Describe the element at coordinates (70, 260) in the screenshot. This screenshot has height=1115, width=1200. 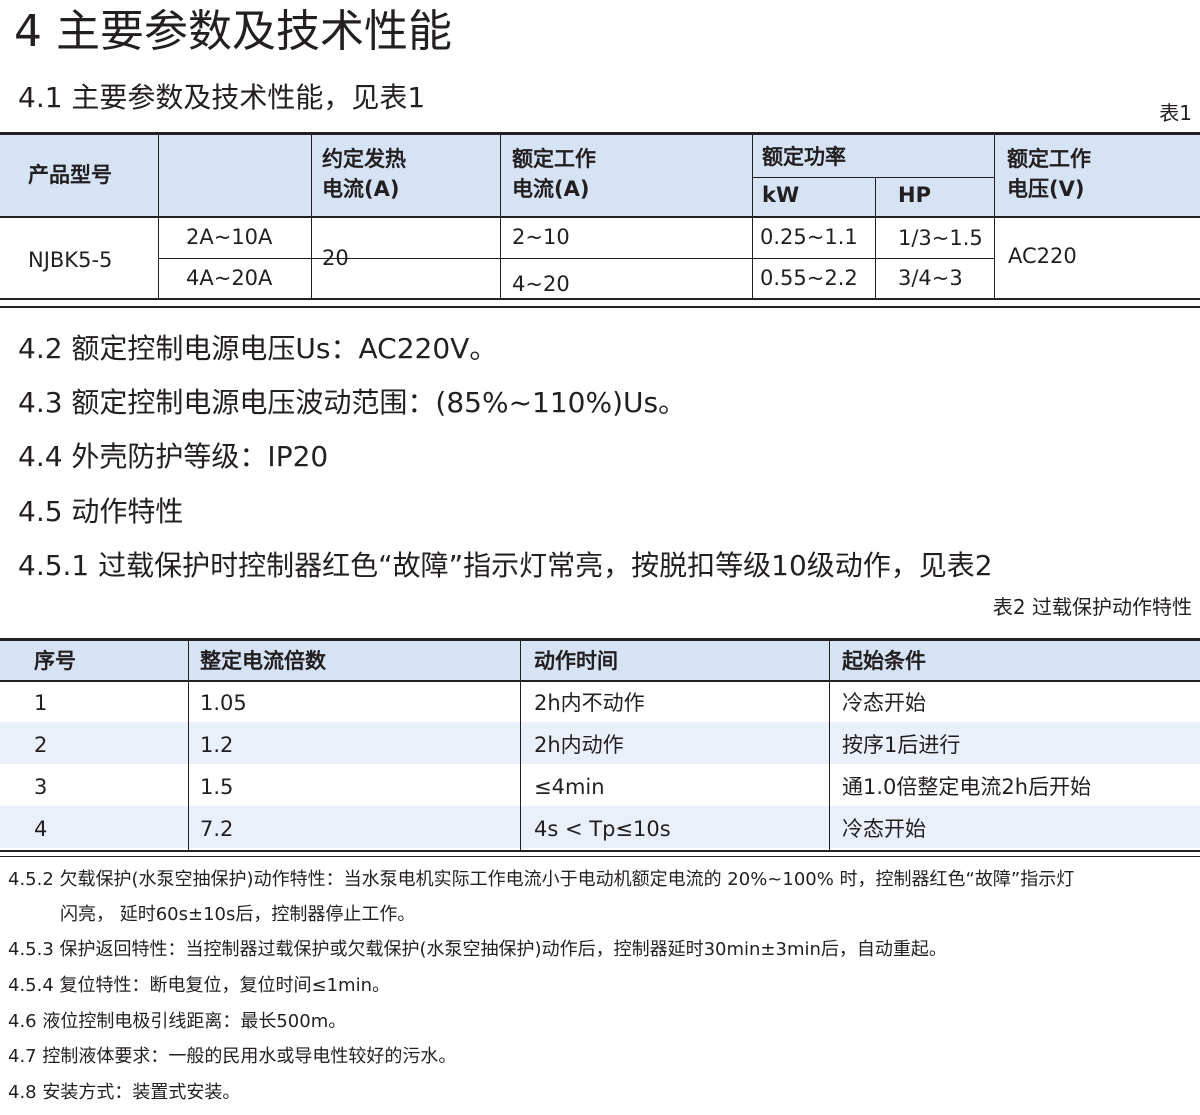
I see `model-value: NJBK5-5` at that location.